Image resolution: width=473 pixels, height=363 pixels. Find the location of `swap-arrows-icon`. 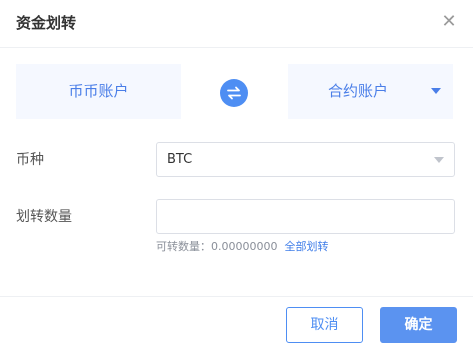

swap-arrows-icon is located at coordinates (234, 93).